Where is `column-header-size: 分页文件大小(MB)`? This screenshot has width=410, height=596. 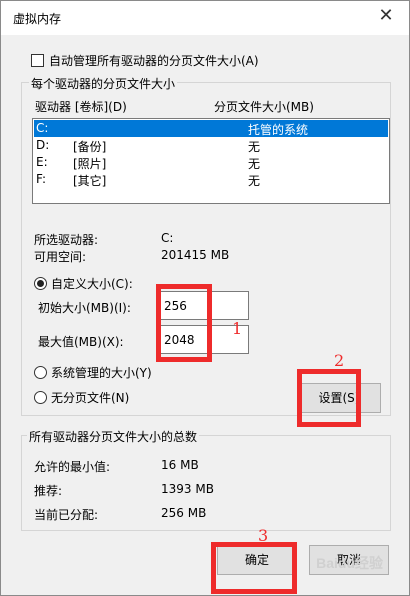
column-header-size: 分页文件大小(MB) is located at coordinates (264, 107).